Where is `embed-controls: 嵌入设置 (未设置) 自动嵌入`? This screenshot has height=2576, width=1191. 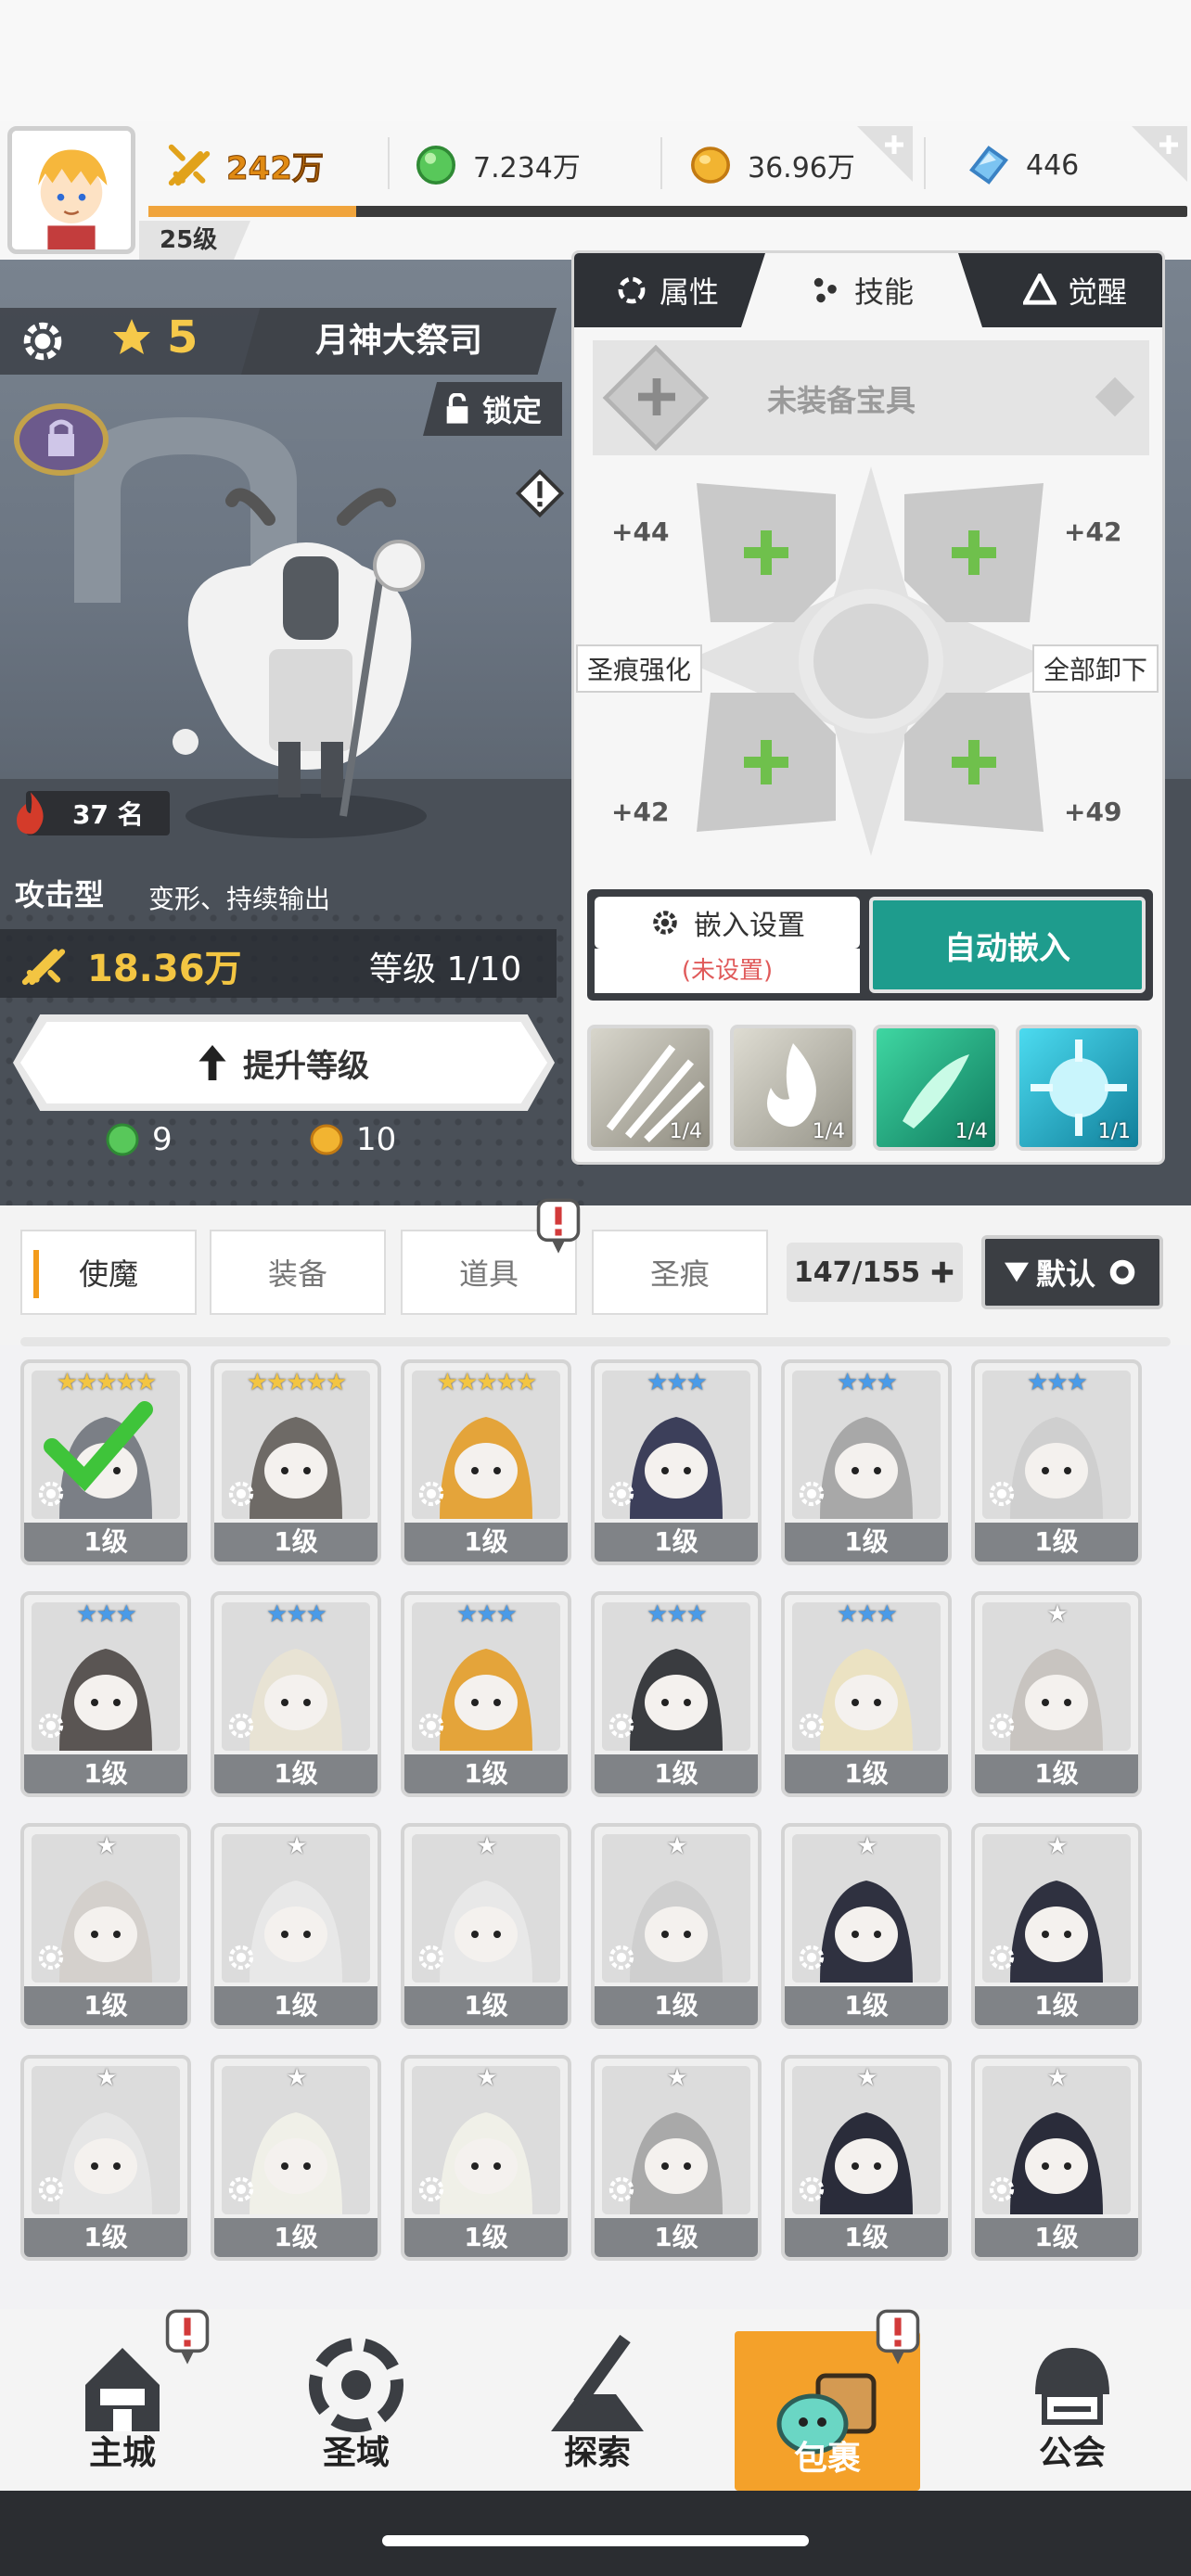
embed-controls: 嵌入设置 (未设置) 自动嵌入 is located at coordinates (870, 945).